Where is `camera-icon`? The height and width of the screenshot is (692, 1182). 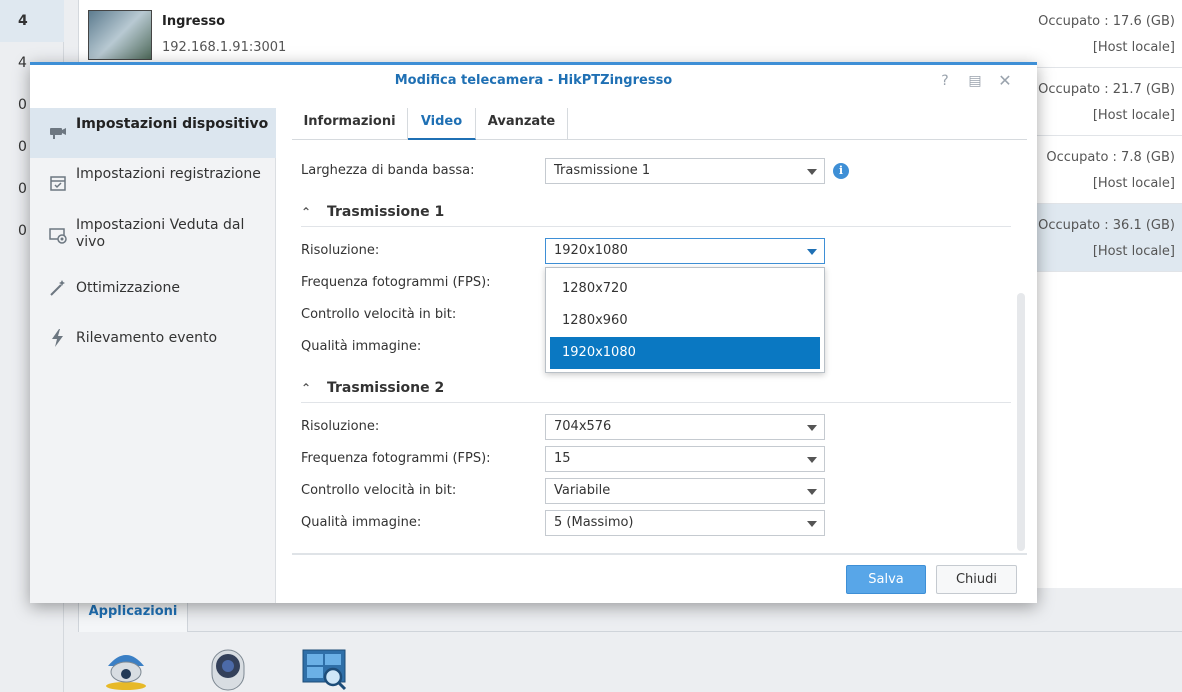
camera-icon is located at coordinates (58, 132).